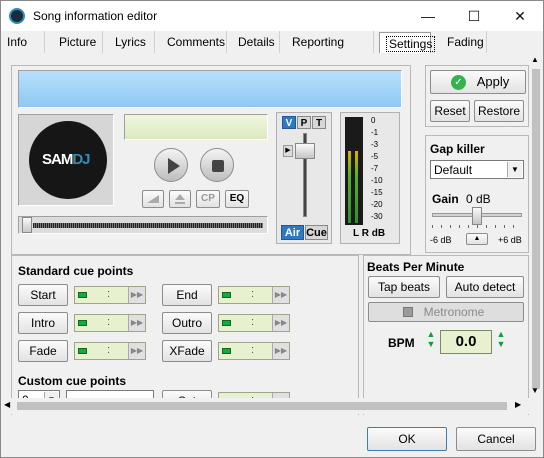  What do you see at coordinates (518, 404) in the screenshot?
I see `scroll-right-icon: ▶` at bounding box center [518, 404].